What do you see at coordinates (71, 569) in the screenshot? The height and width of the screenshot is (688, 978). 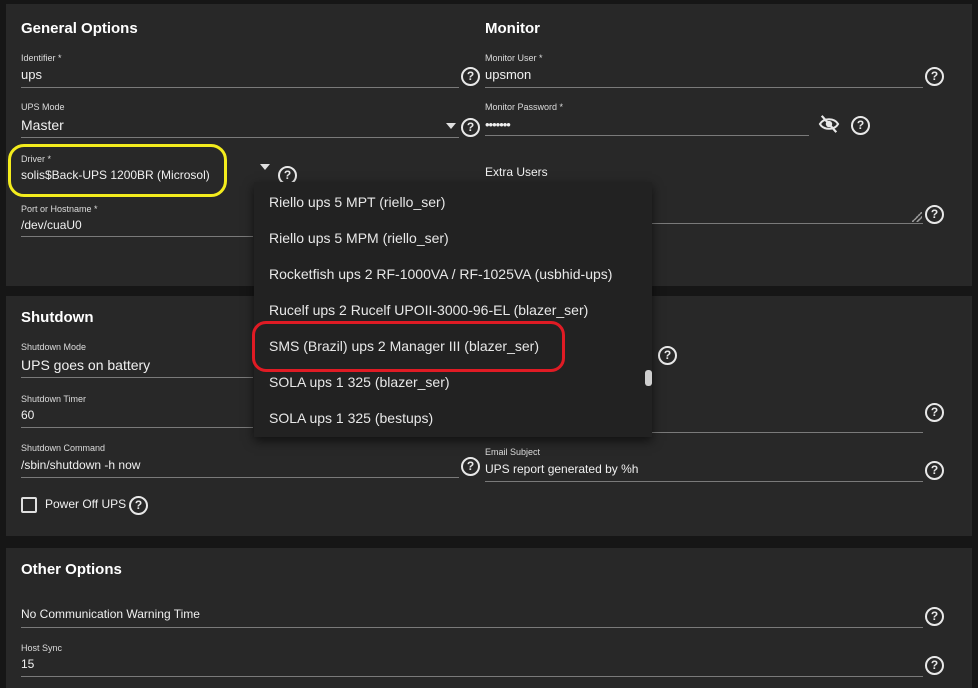 I see `other-options-title: Other Options` at bounding box center [71, 569].